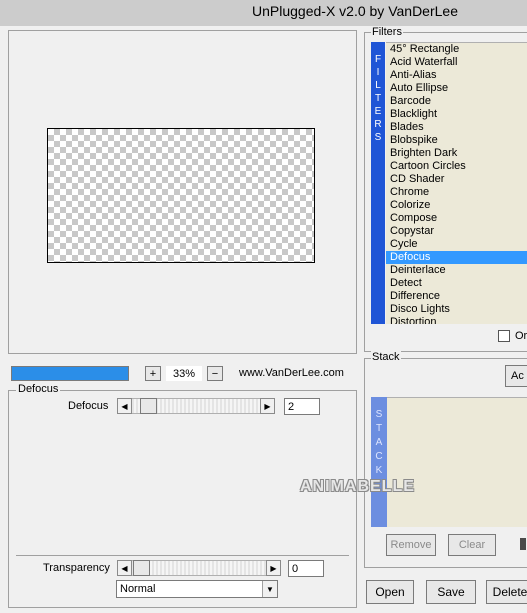 This screenshot has height=613, width=527. What do you see at coordinates (456, 127) in the screenshot?
I see `filter-list-item: Blades` at bounding box center [456, 127].